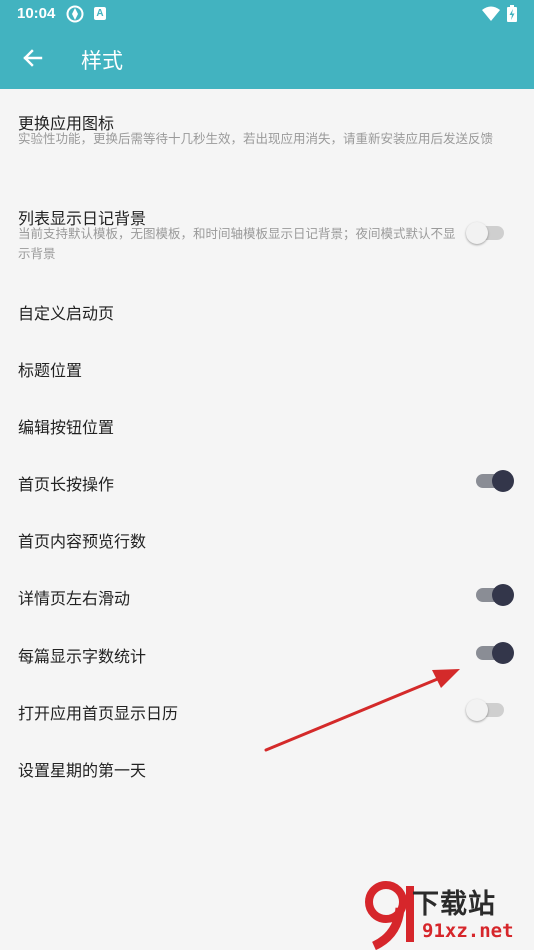 The width and height of the screenshot is (534, 950). Describe the element at coordinates (362, 710) in the screenshot. I see `annotation-arrow` at that location.